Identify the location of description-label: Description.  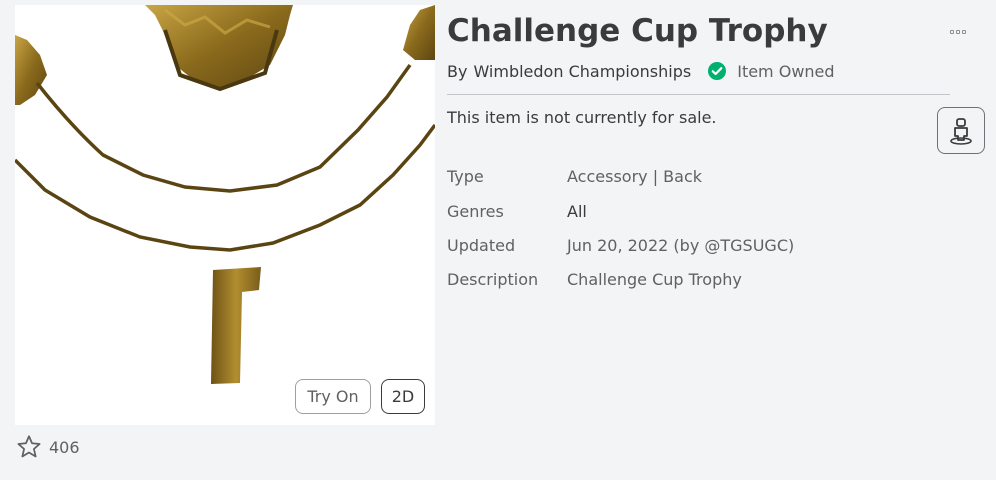
(493, 279).